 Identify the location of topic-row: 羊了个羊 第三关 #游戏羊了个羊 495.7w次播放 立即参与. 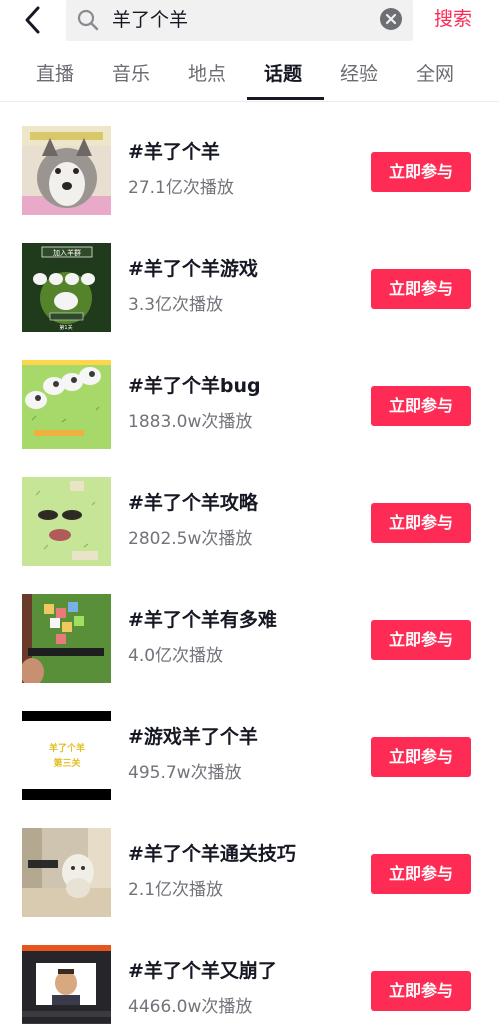
(249, 745).